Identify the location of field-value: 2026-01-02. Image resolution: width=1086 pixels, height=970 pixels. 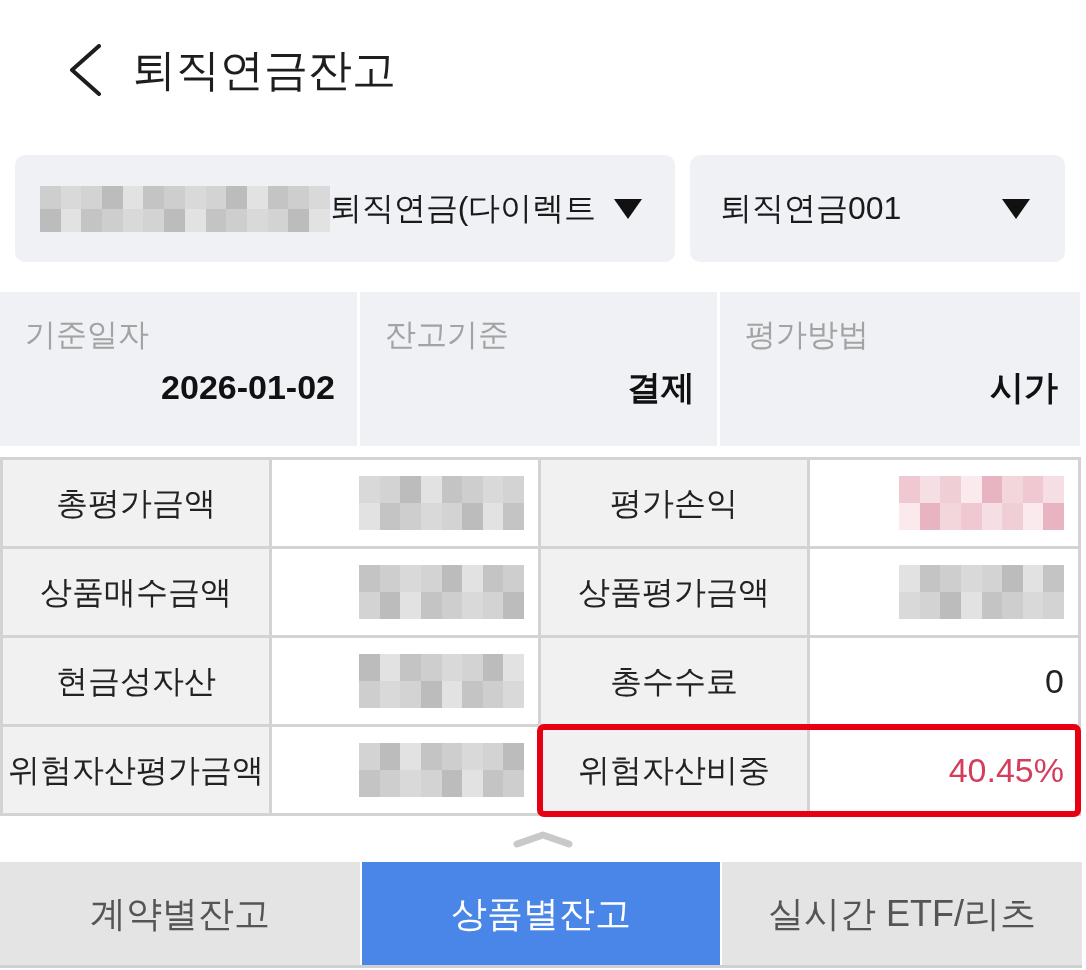
(247, 387).